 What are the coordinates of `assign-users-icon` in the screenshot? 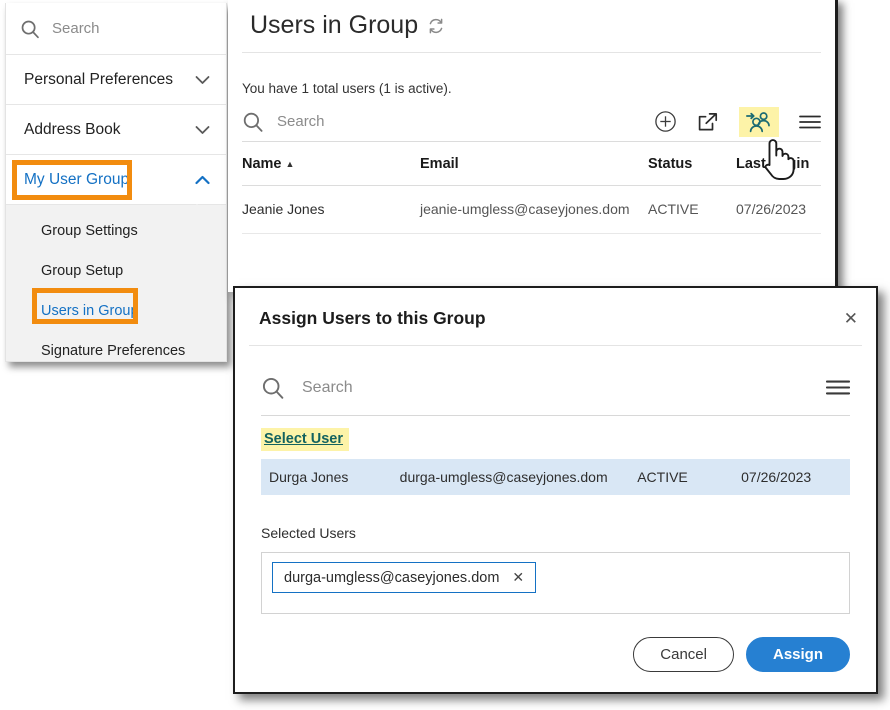 It's located at (759, 121).